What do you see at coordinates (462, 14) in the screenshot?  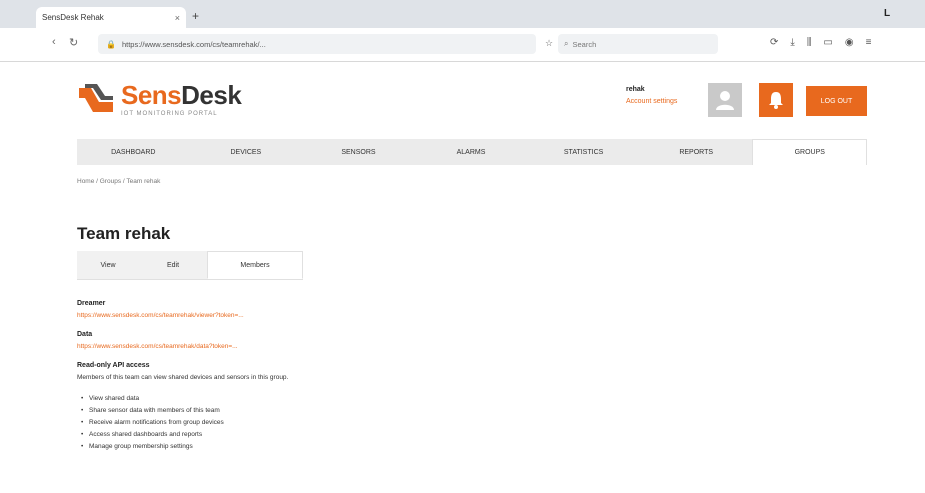 I see `browser-tabstrip: SensDesk Rehak × + L` at bounding box center [462, 14].